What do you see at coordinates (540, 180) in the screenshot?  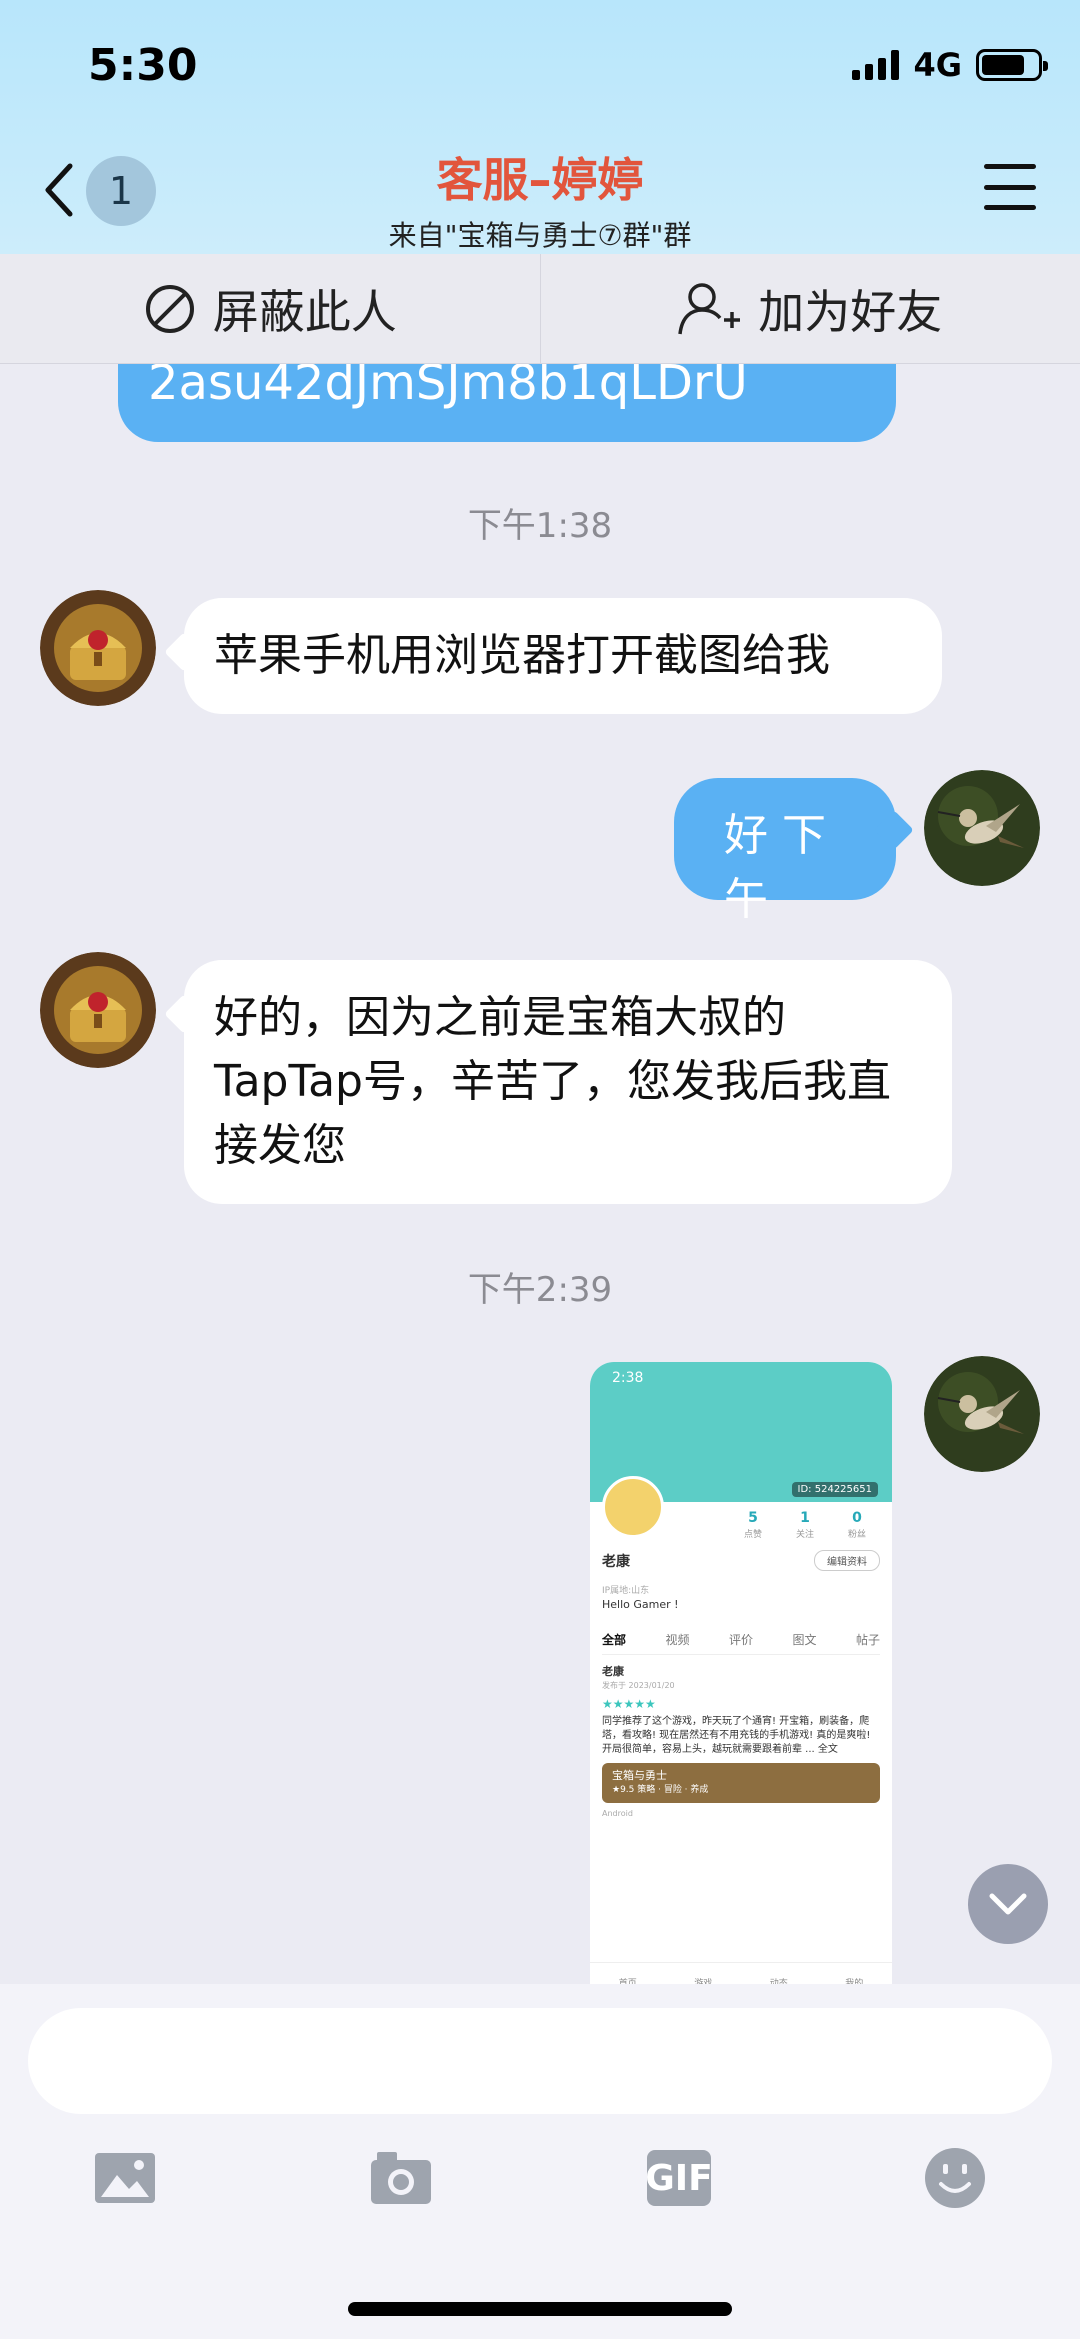 I see `chat-title: 客服–婷婷` at bounding box center [540, 180].